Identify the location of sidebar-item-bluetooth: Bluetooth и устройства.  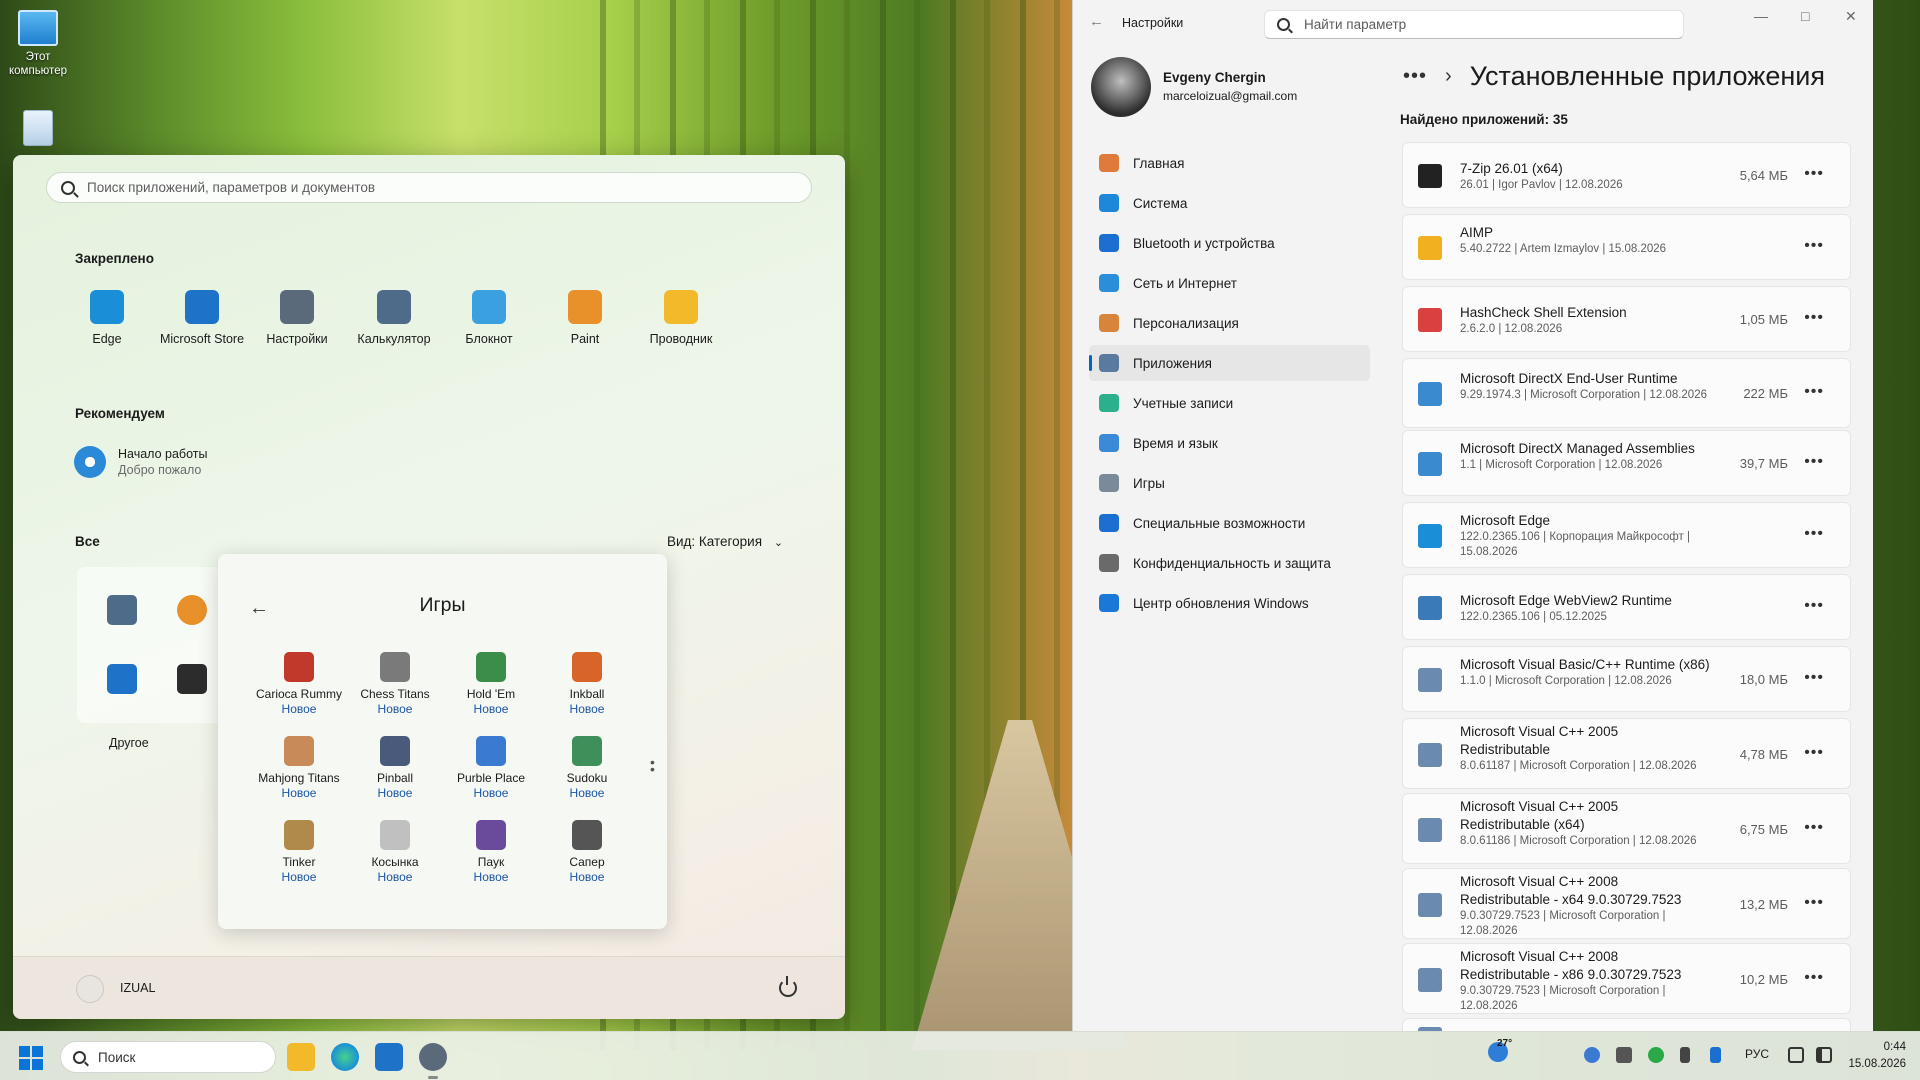
(1229, 243).